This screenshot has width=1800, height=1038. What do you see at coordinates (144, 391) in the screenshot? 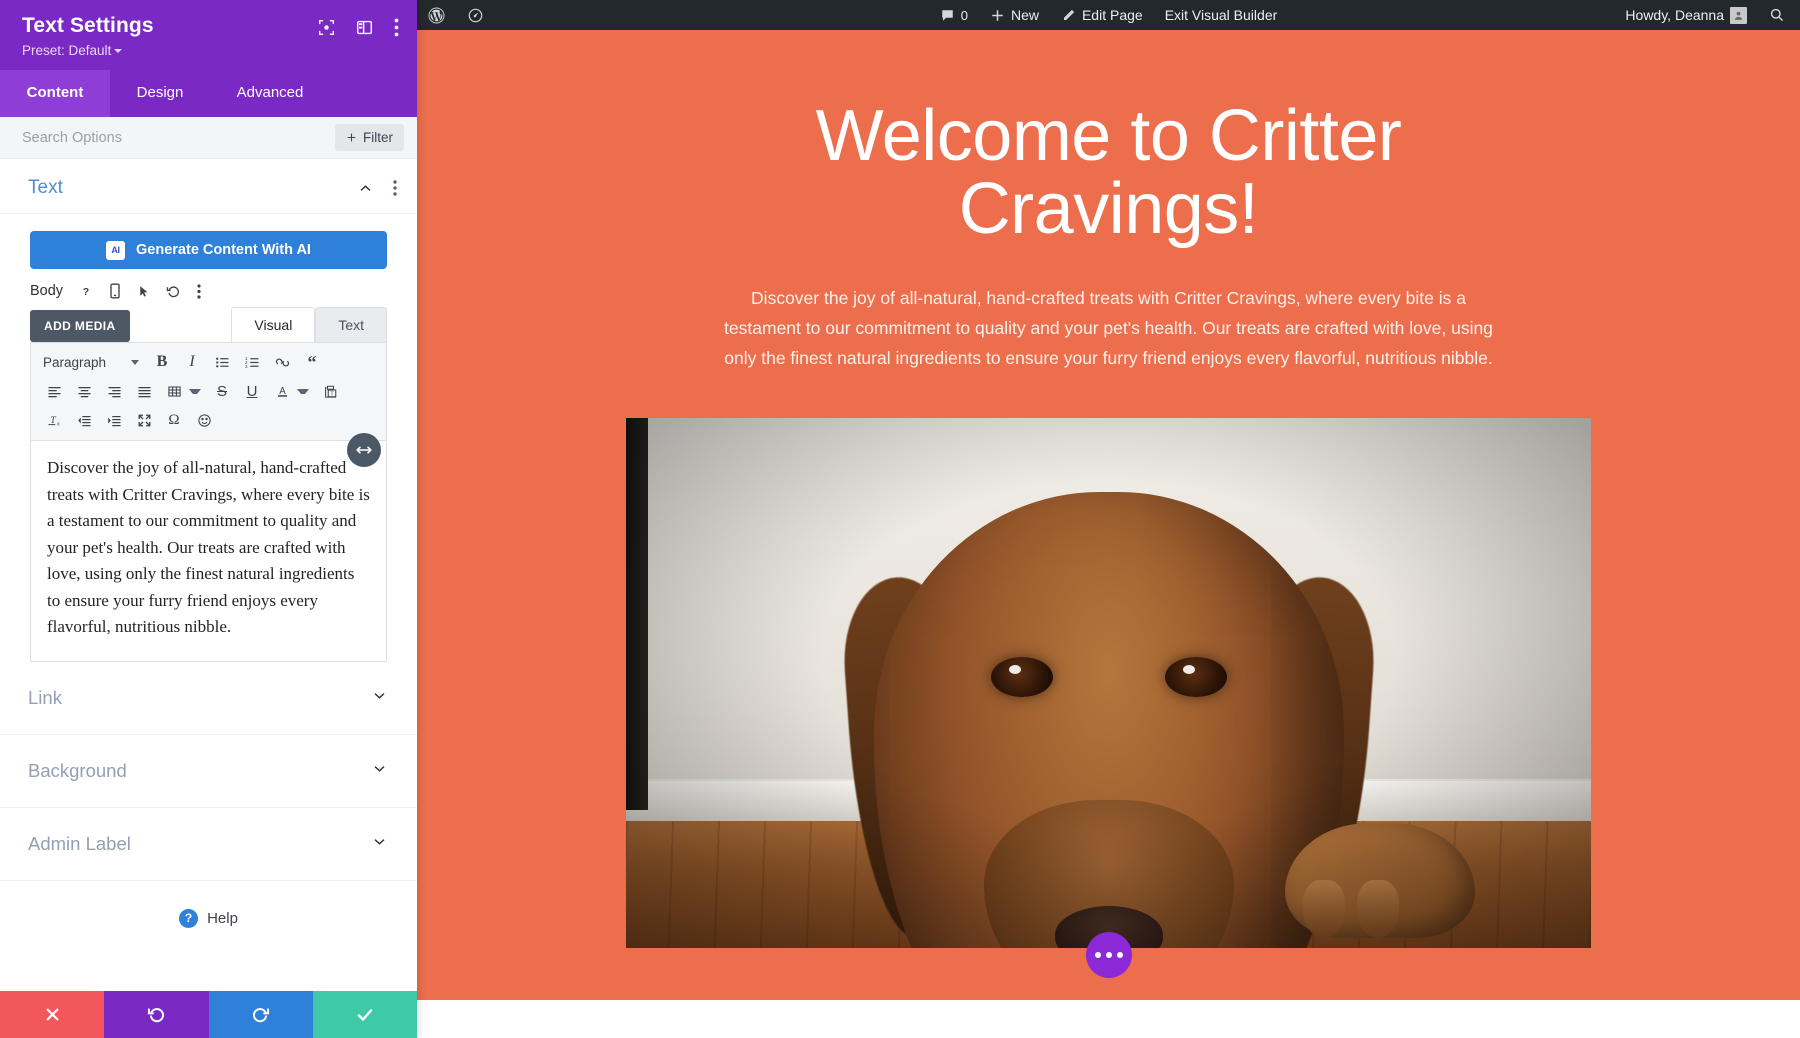
I see `align-justify-icon` at bounding box center [144, 391].